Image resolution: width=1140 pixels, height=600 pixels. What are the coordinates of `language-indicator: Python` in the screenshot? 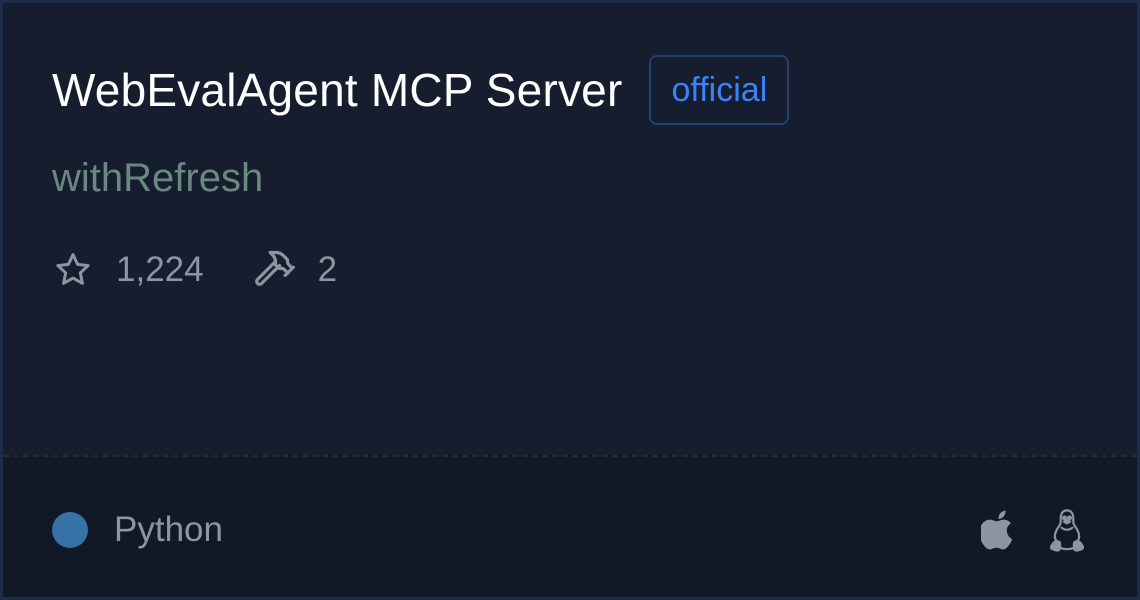 It's located at (137, 530).